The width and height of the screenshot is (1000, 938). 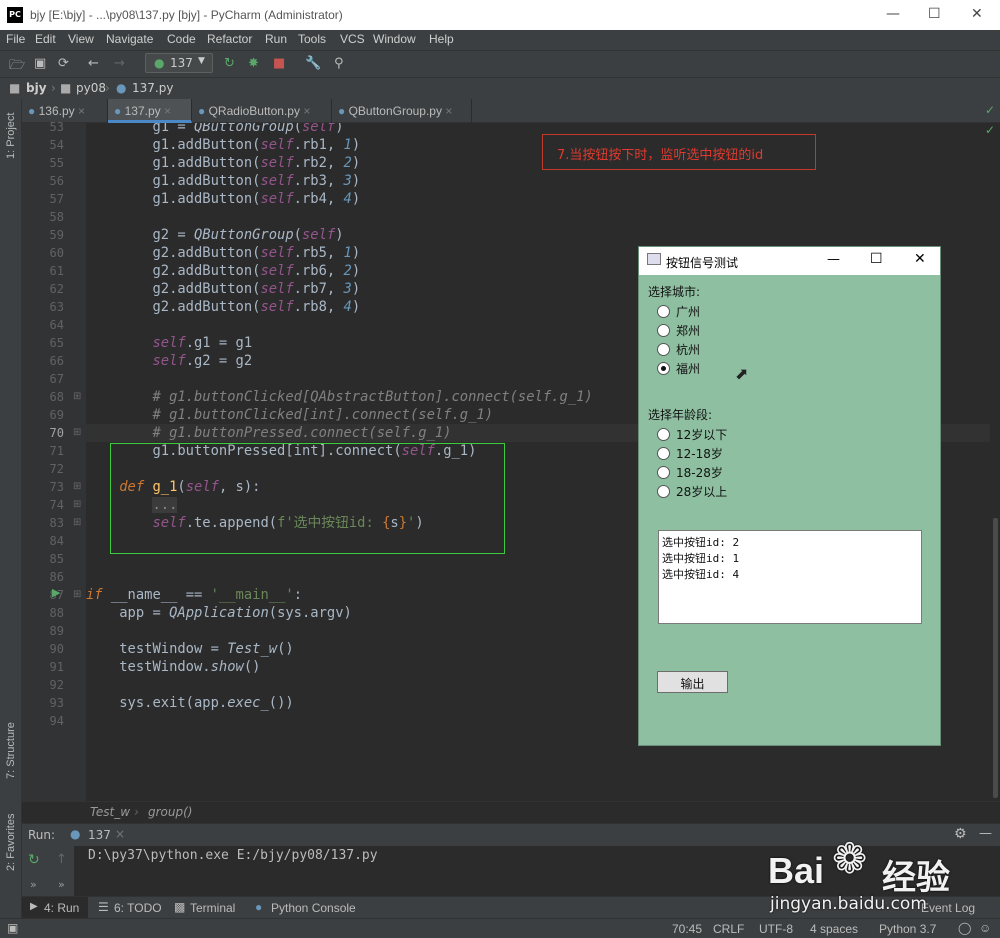 What do you see at coordinates (985, 833) in the screenshot?
I see `hide-panel-icon: —` at bounding box center [985, 833].